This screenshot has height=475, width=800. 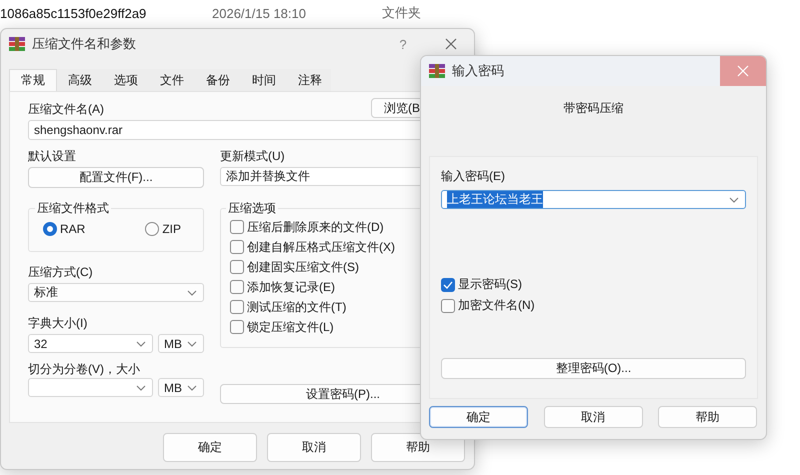 I want to click on checkbox-label: 添加恢复记录(E), so click(x=291, y=287).